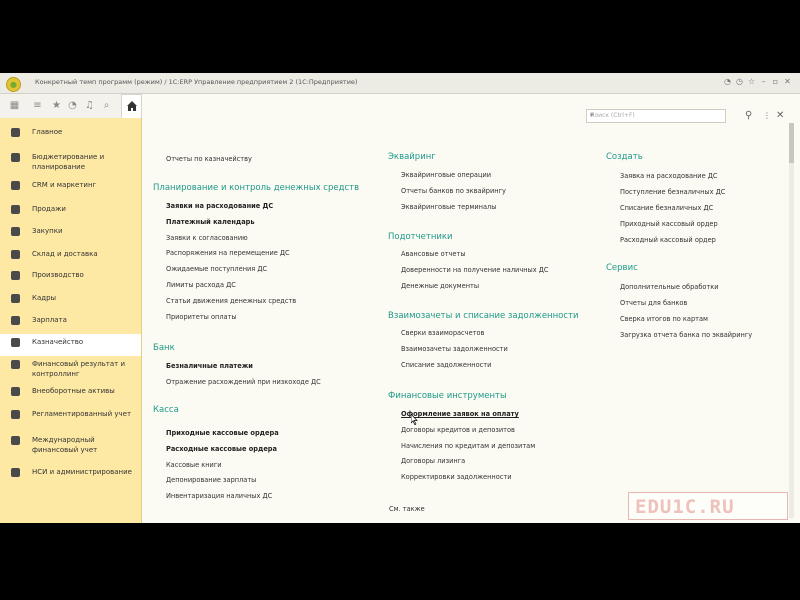  What do you see at coordinates (15, 320) in the screenshot?
I see `payroll-icon` at bounding box center [15, 320].